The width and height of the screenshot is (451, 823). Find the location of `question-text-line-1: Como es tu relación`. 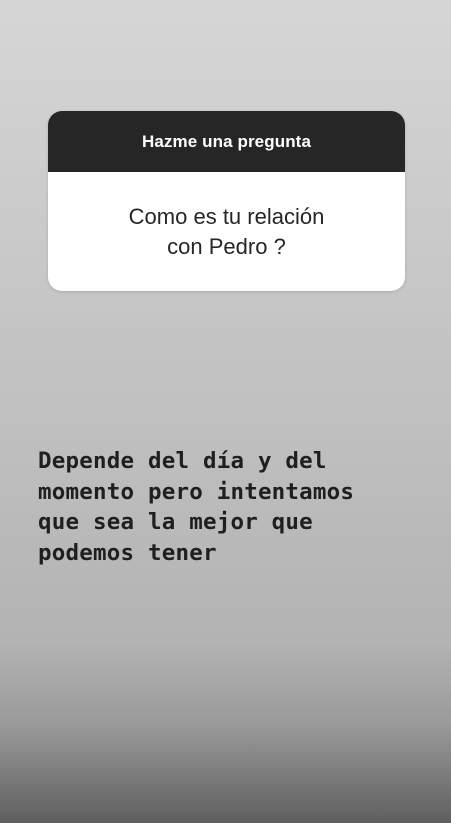

question-text-line-1: Como es tu relación is located at coordinates (226, 216).